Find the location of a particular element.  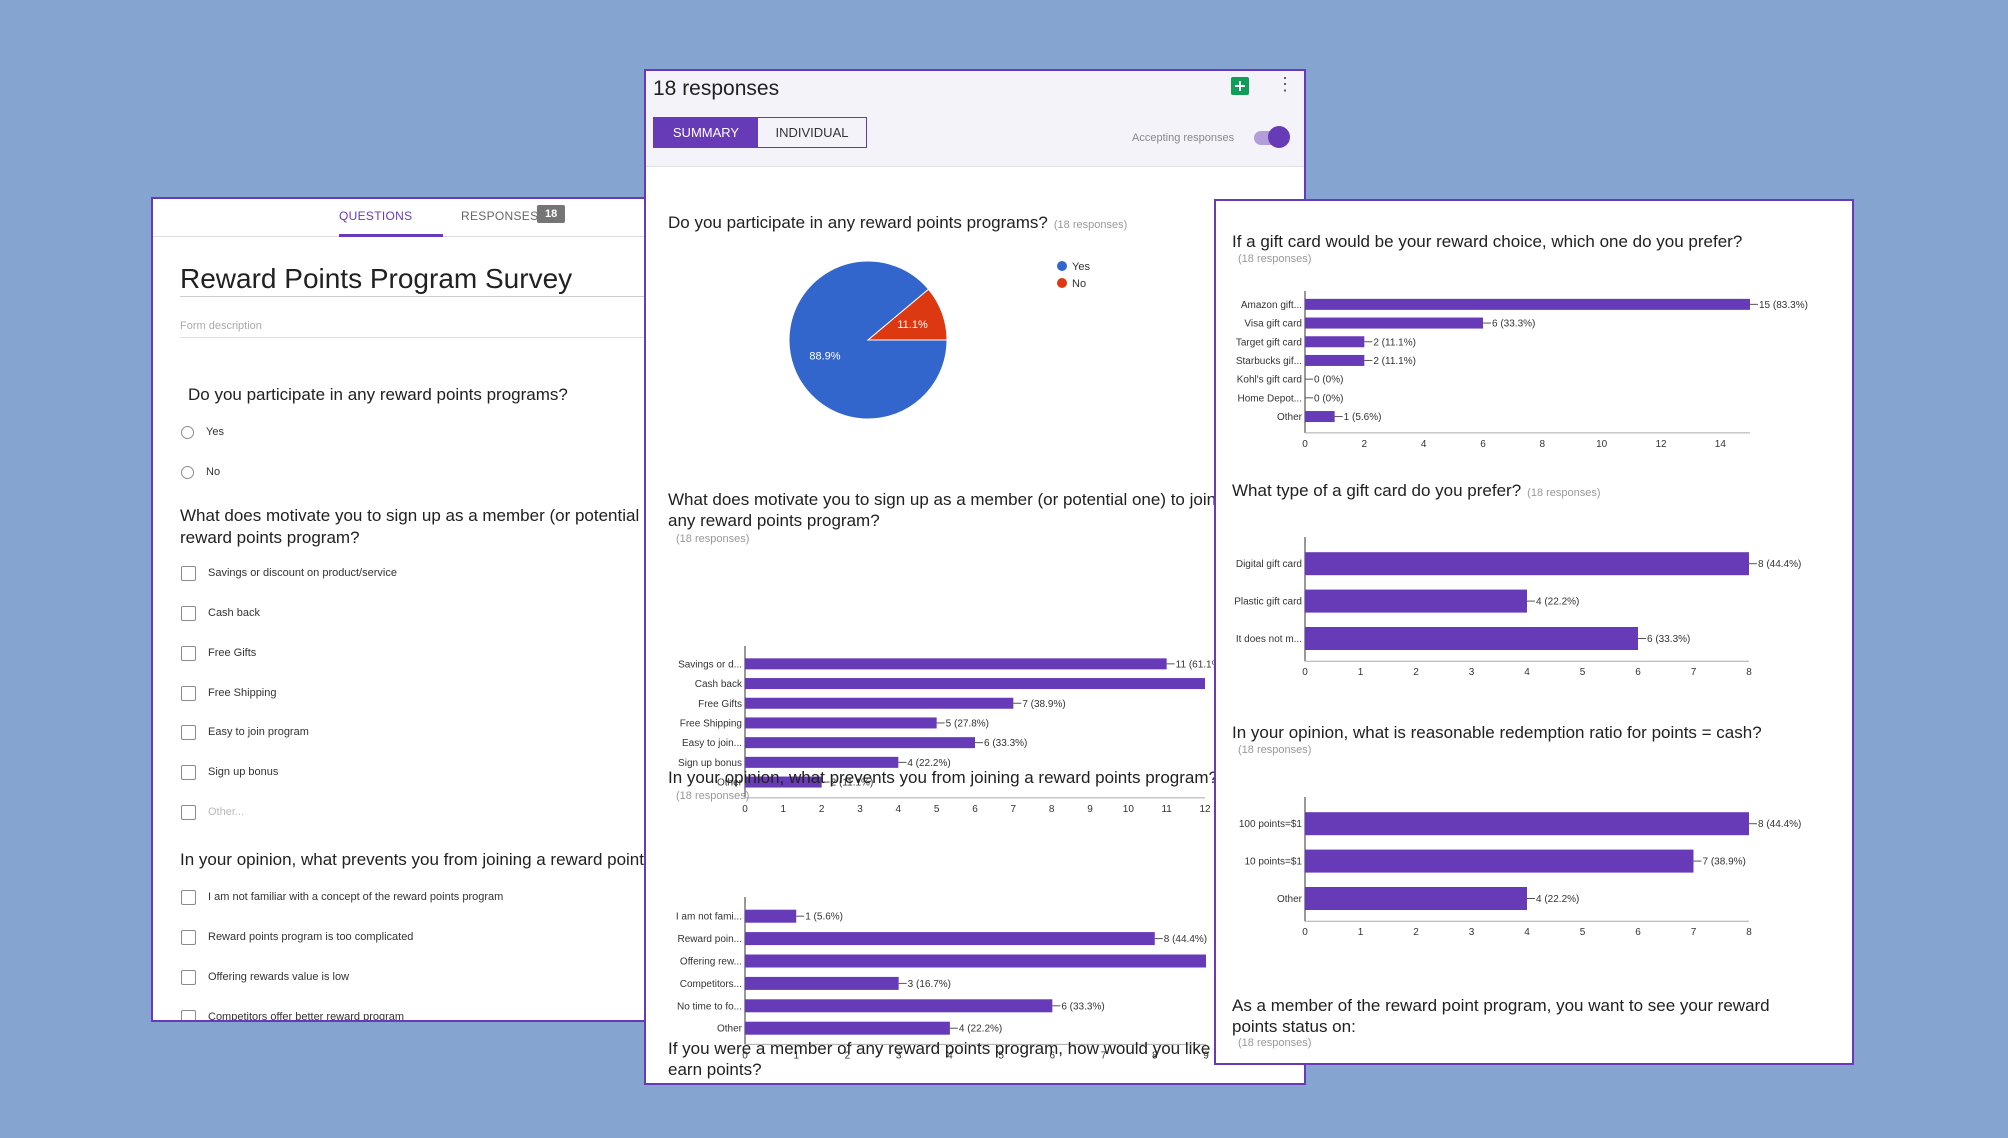

x-tick-label: 4 is located at coordinates (1424, 444).